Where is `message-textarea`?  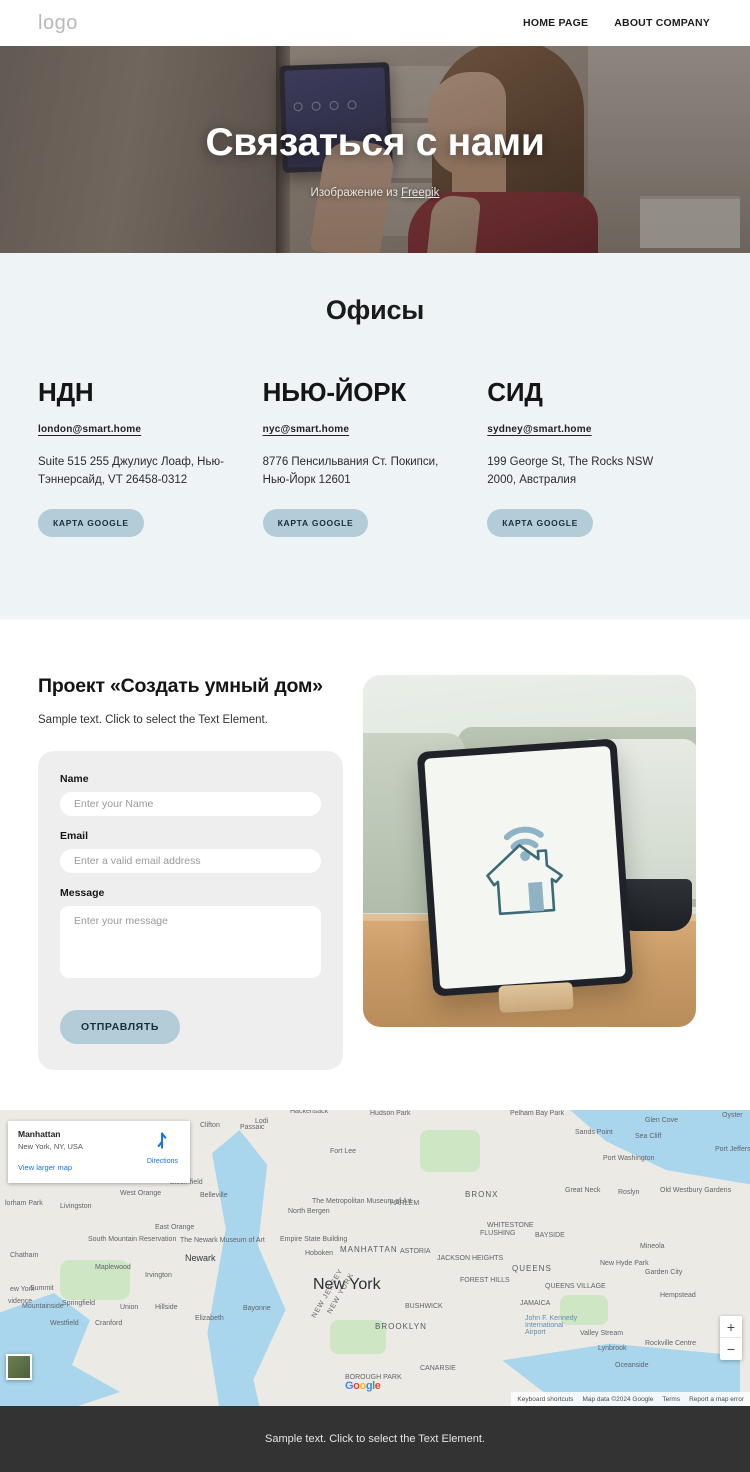 message-textarea is located at coordinates (190, 942).